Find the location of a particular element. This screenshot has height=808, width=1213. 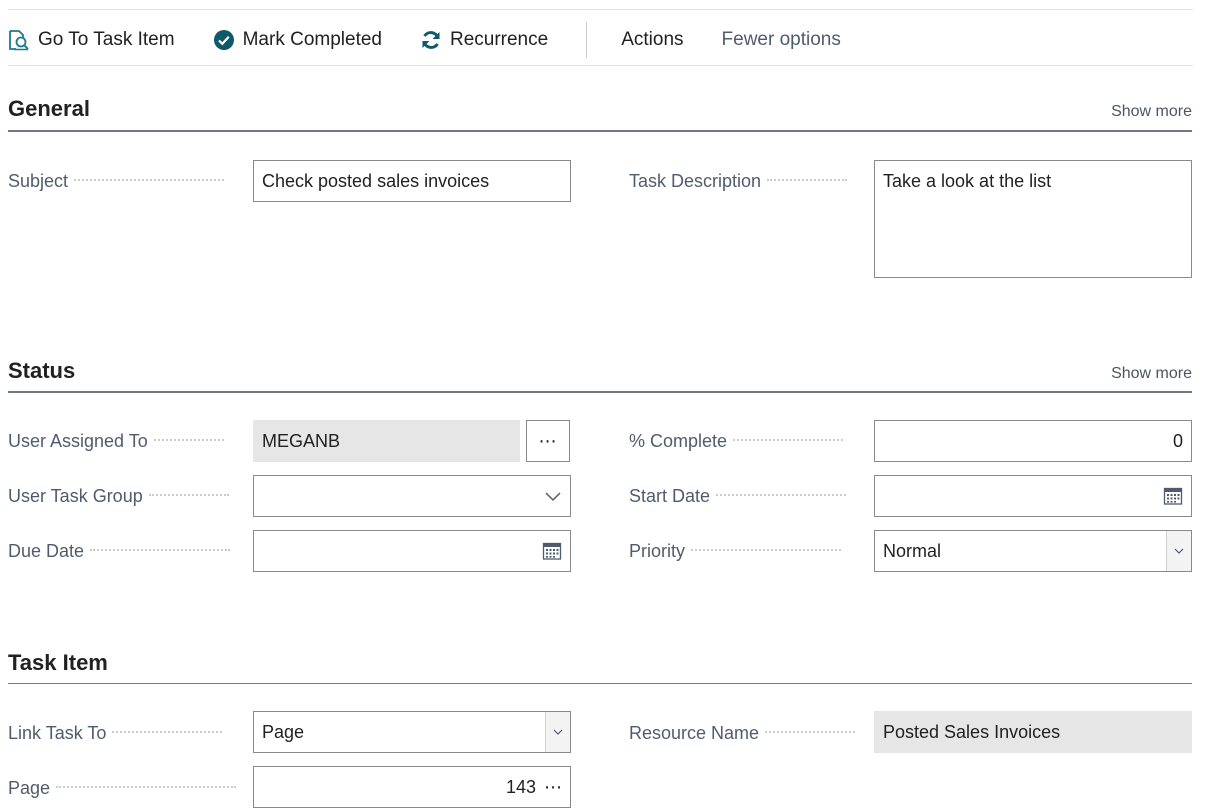

refresh-icon is located at coordinates (431, 40).